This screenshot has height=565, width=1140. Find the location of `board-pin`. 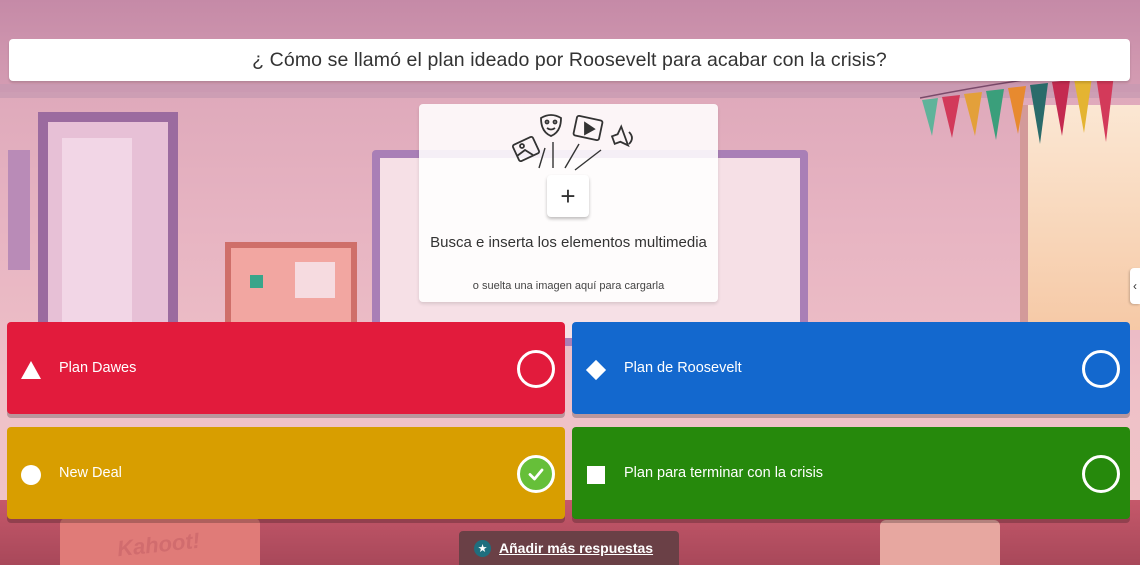

board-pin is located at coordinates (256, 281).